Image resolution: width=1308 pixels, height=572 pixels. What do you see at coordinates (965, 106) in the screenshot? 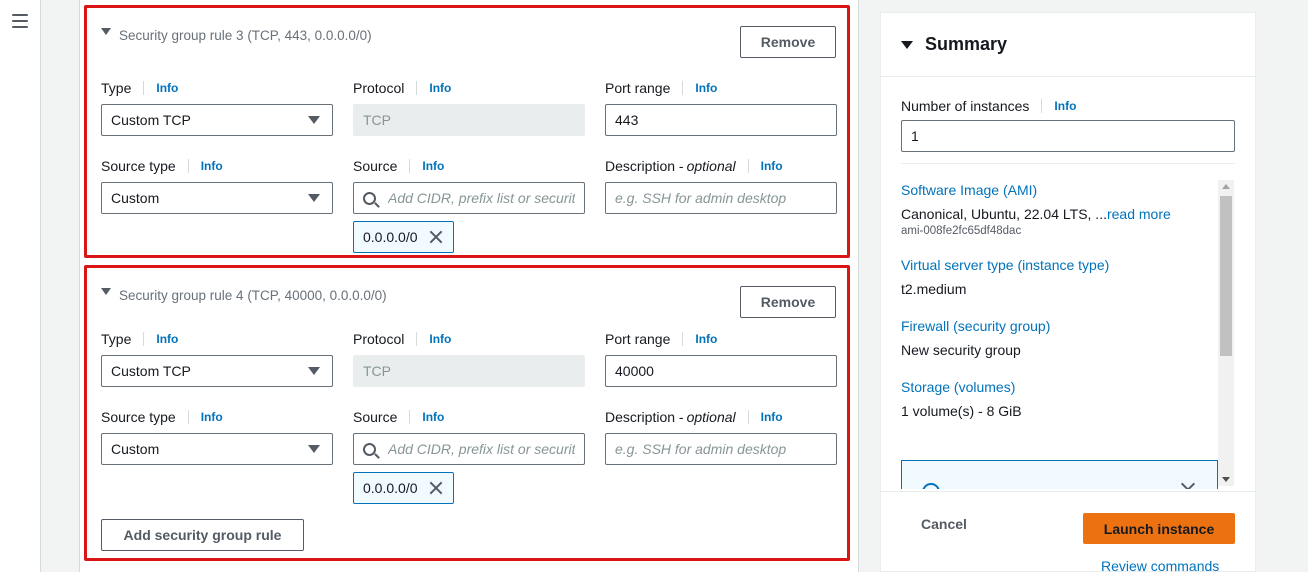
I see `instances-label: Number of instances` at bounding box center [965, 106].